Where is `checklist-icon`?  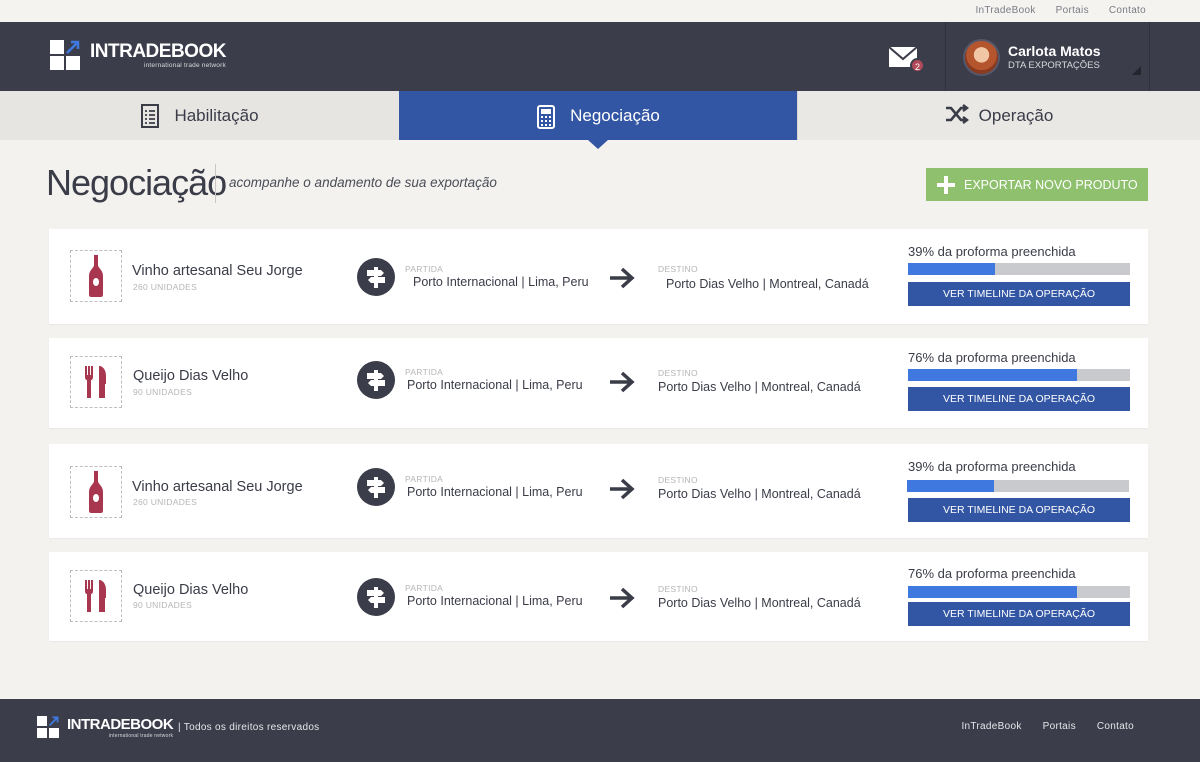
checklist-icon is located at coordinates (152, 115).